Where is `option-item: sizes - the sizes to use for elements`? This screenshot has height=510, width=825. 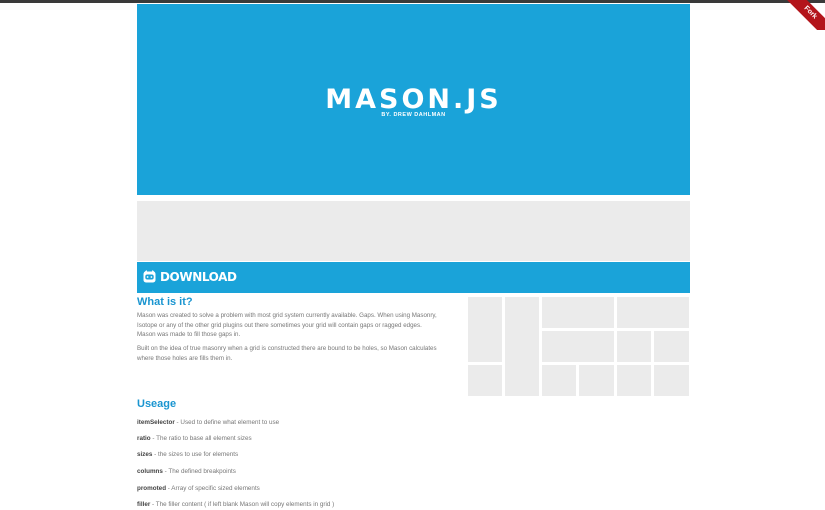
option-item: sizes - the sizes to use for elements is located at coordinates (187, 454).